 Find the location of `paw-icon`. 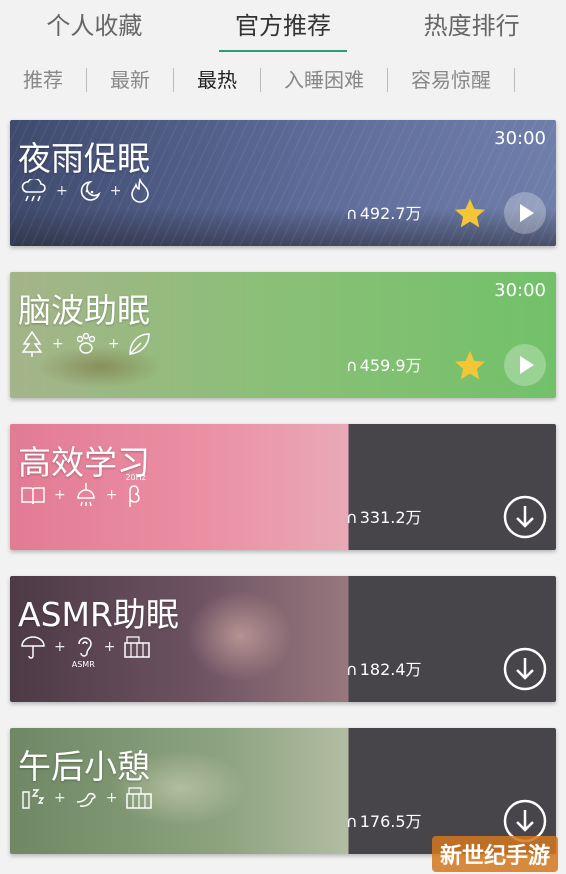

paw-icon is located at coordinates (85, 343).